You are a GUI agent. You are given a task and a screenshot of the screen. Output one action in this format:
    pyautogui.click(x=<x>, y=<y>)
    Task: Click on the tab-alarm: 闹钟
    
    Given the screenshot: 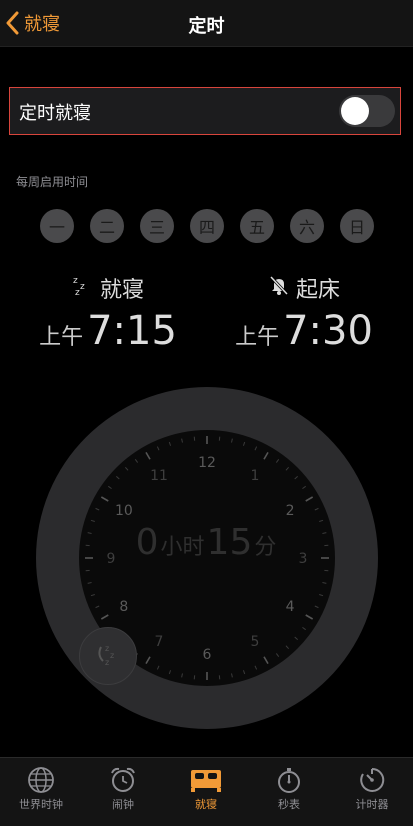 What is the action you would take?
    pyautogui.click(x=123, y=787)
    